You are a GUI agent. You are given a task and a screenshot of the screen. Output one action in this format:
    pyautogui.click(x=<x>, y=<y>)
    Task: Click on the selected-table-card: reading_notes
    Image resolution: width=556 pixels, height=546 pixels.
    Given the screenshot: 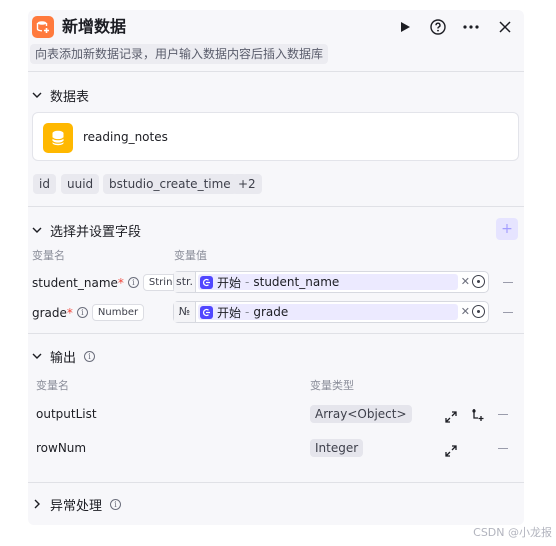 What is the action you would take?
    pyautogui.click(x=275, y=136)
    